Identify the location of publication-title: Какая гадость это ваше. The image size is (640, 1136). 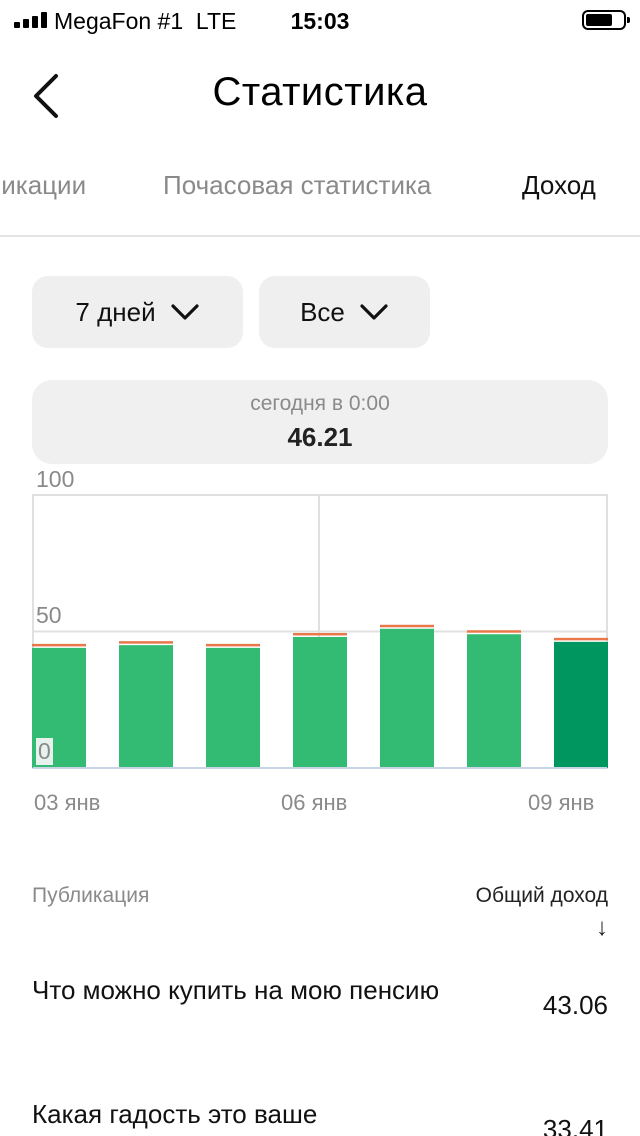
(242, 1114).